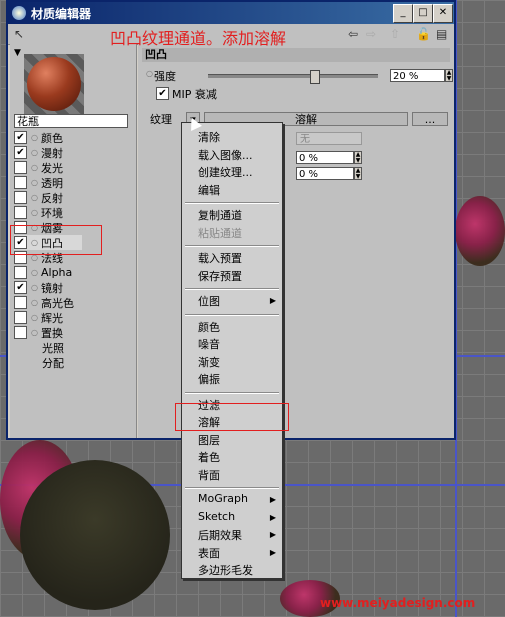 Image resolution: width=505 pixels, height=617 pixels. I want to click on menu-item: MoGraph, so click(223, 498).